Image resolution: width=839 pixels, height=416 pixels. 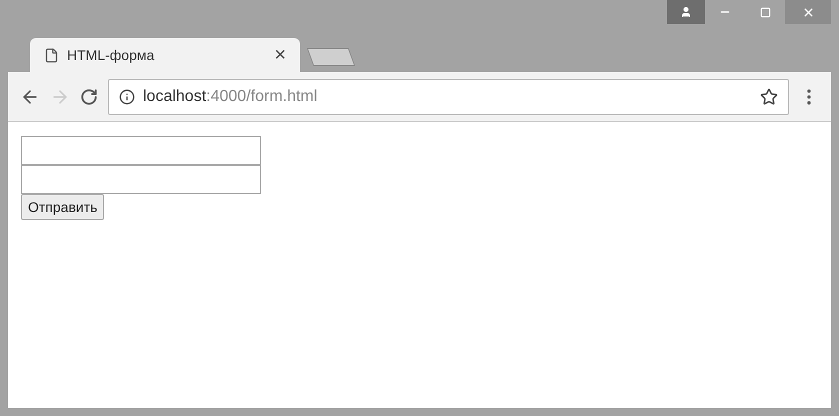 What do you see at coordinates (127, 96) in the screenshot?
I see `info-icon` at bounding box center [127, 96].